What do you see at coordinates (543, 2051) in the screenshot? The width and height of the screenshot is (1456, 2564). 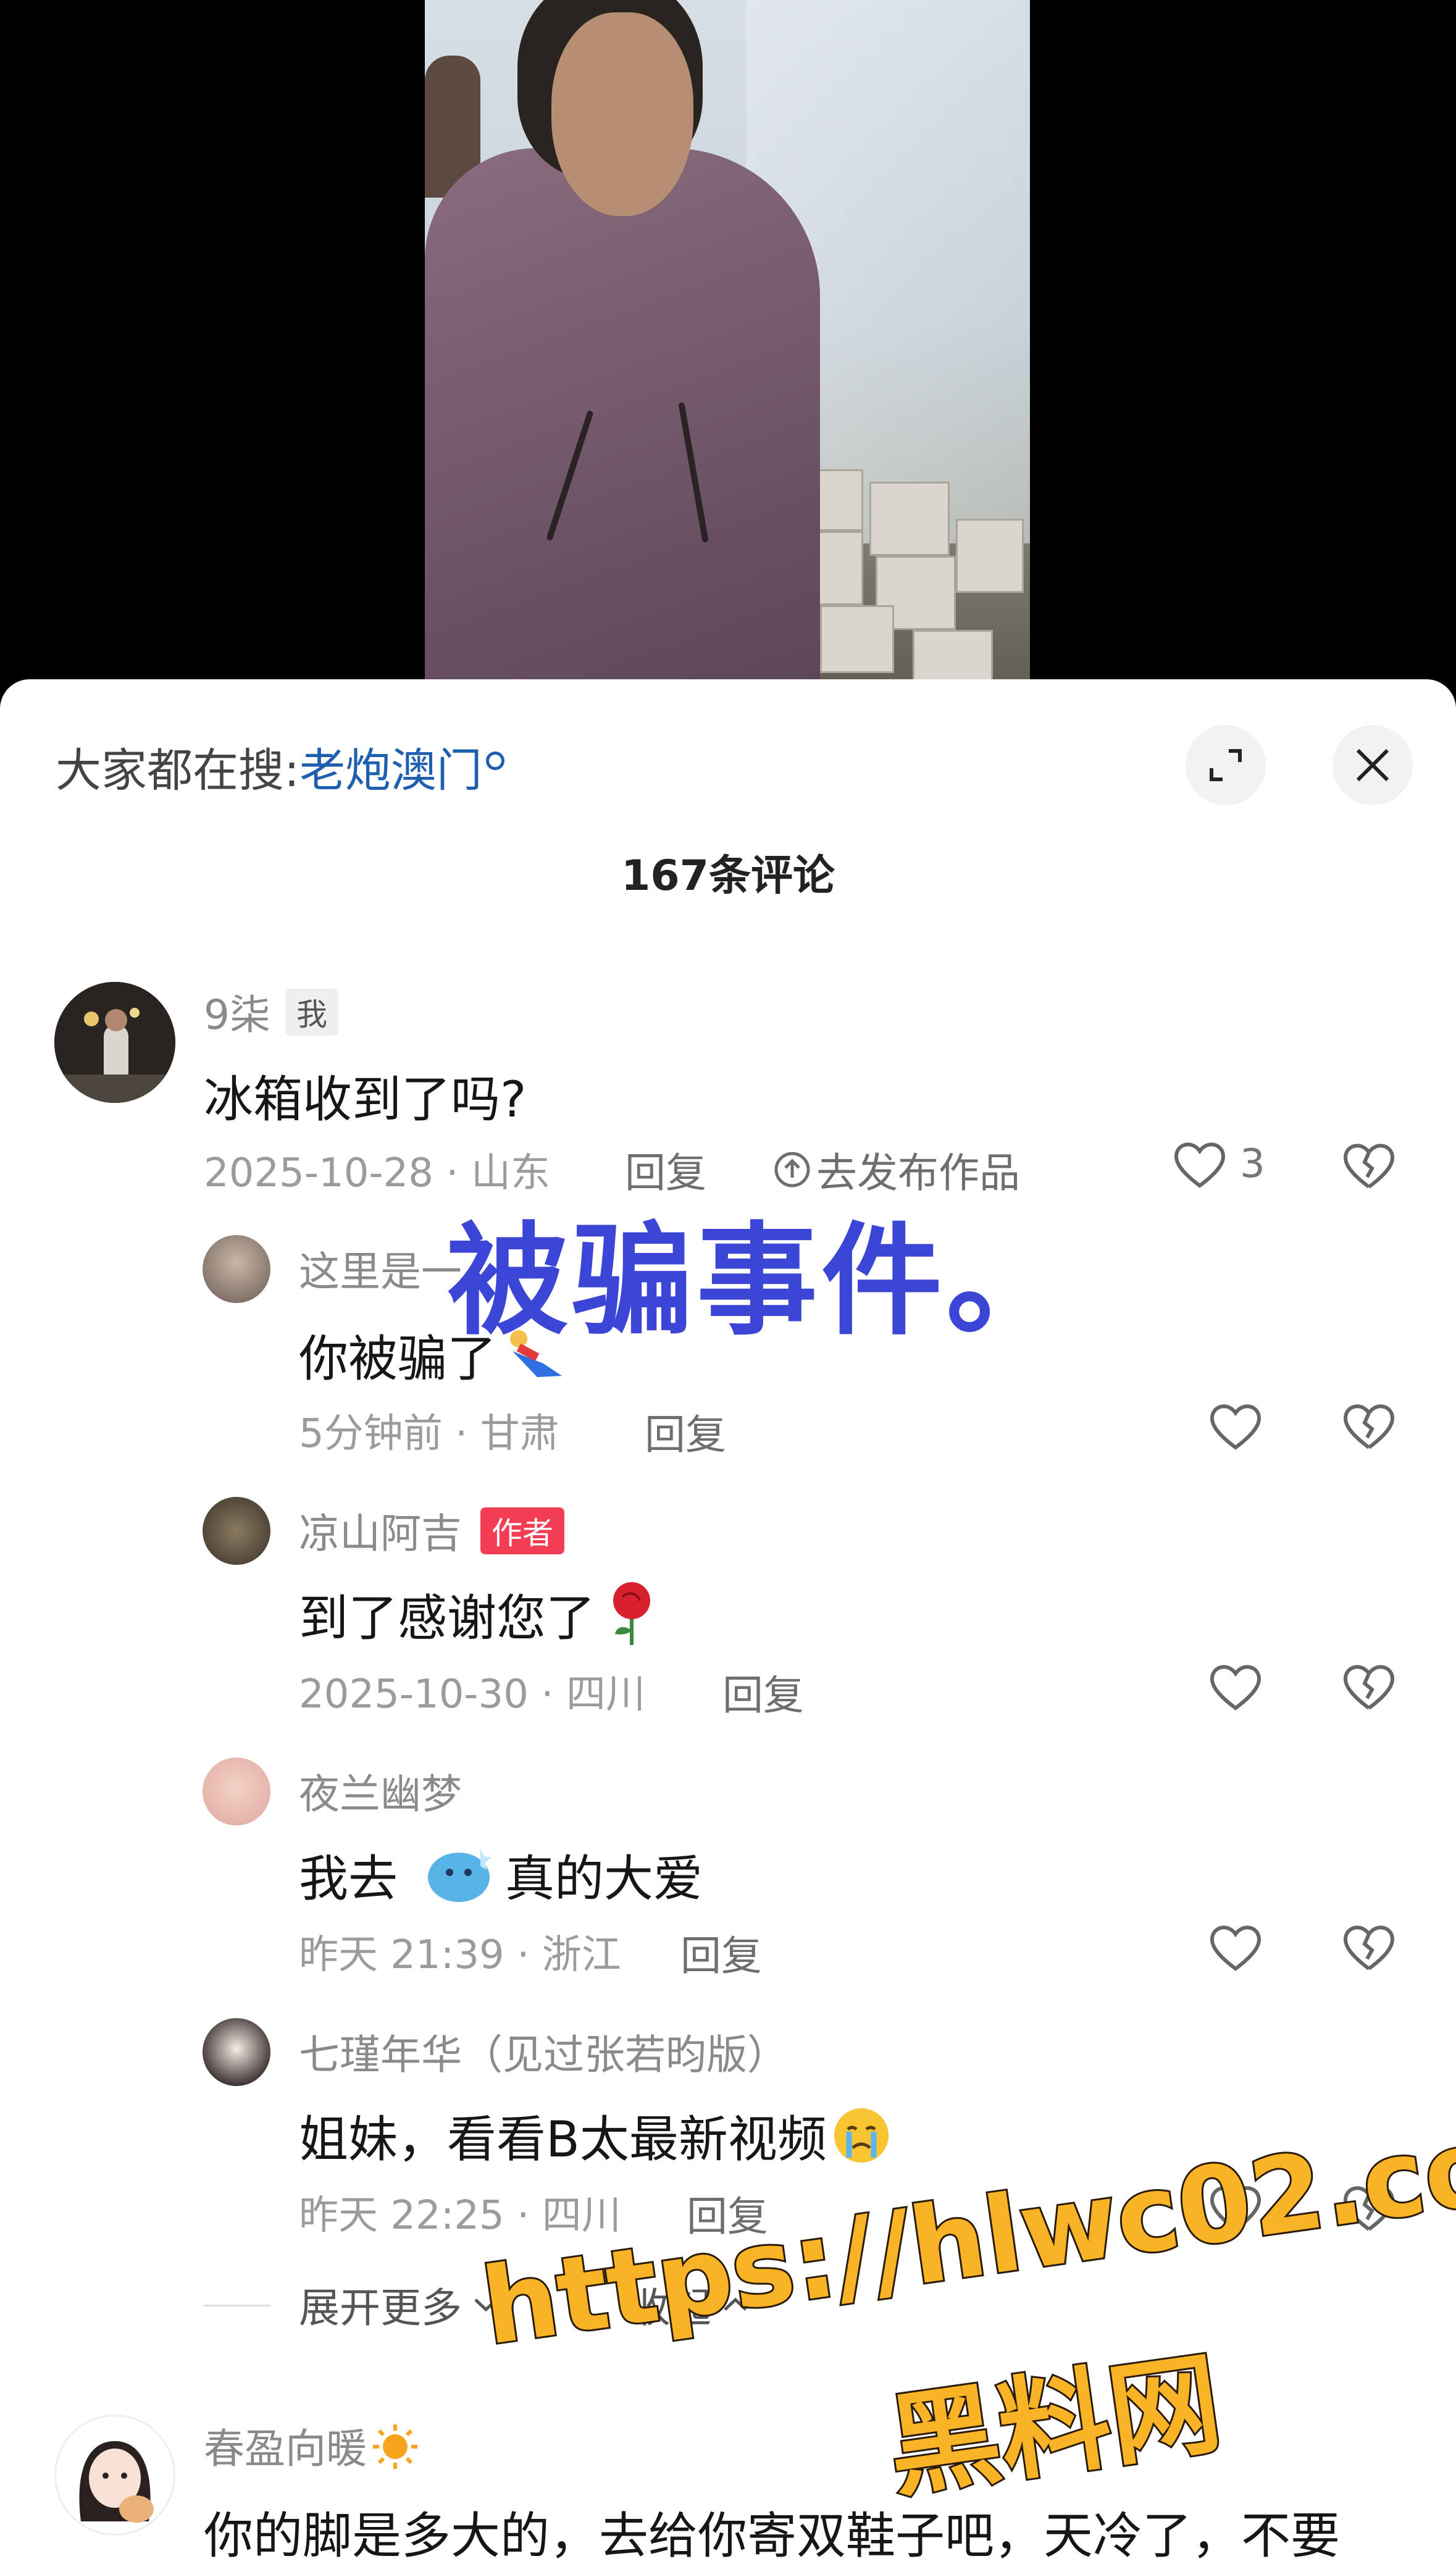 I see `comment-username: 七瑾年华（见过张若昀版）` at bounding box center [543, 2051].